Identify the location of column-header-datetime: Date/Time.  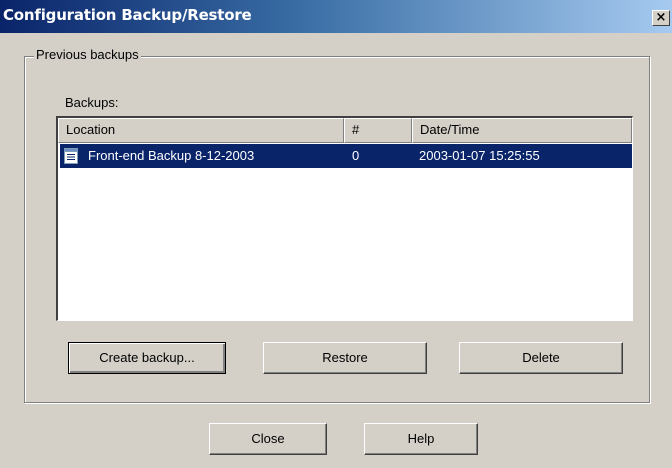
(522, 130).